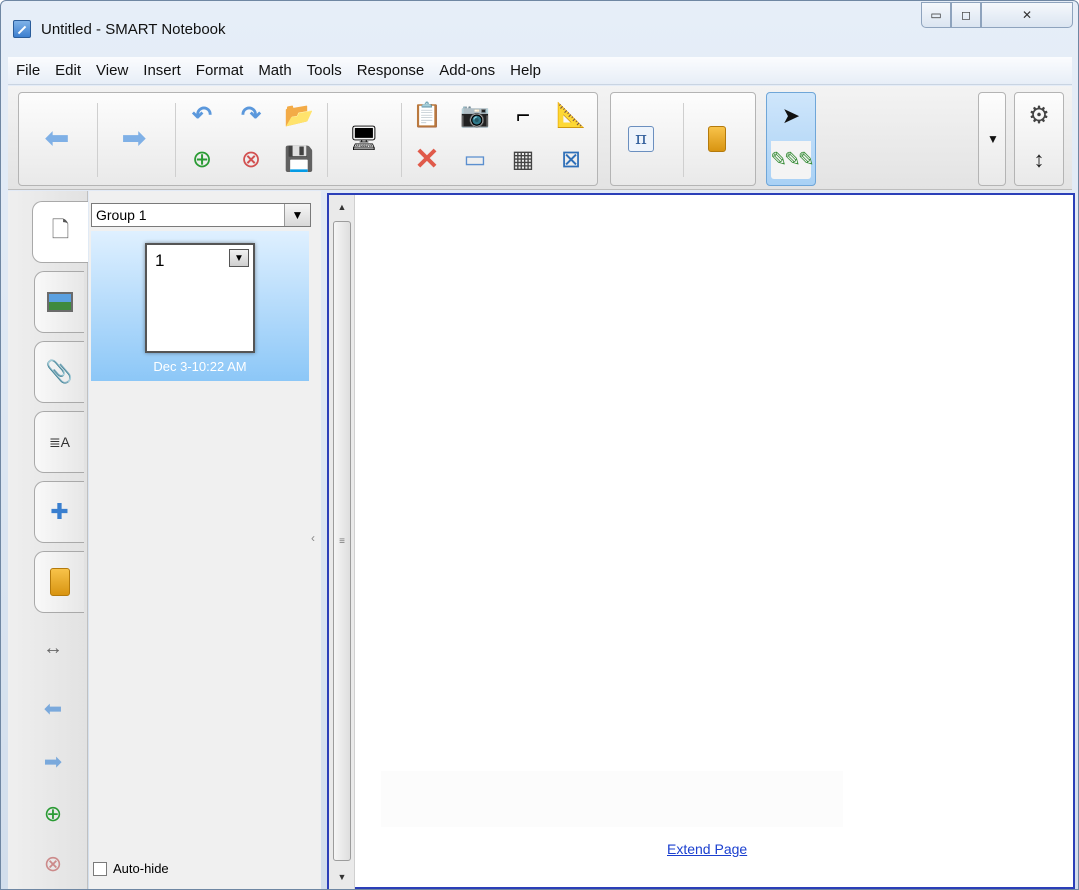 This screenshot has height=890, width=1079. I want to click on group-select-value: Group 1, so click(121, 215).